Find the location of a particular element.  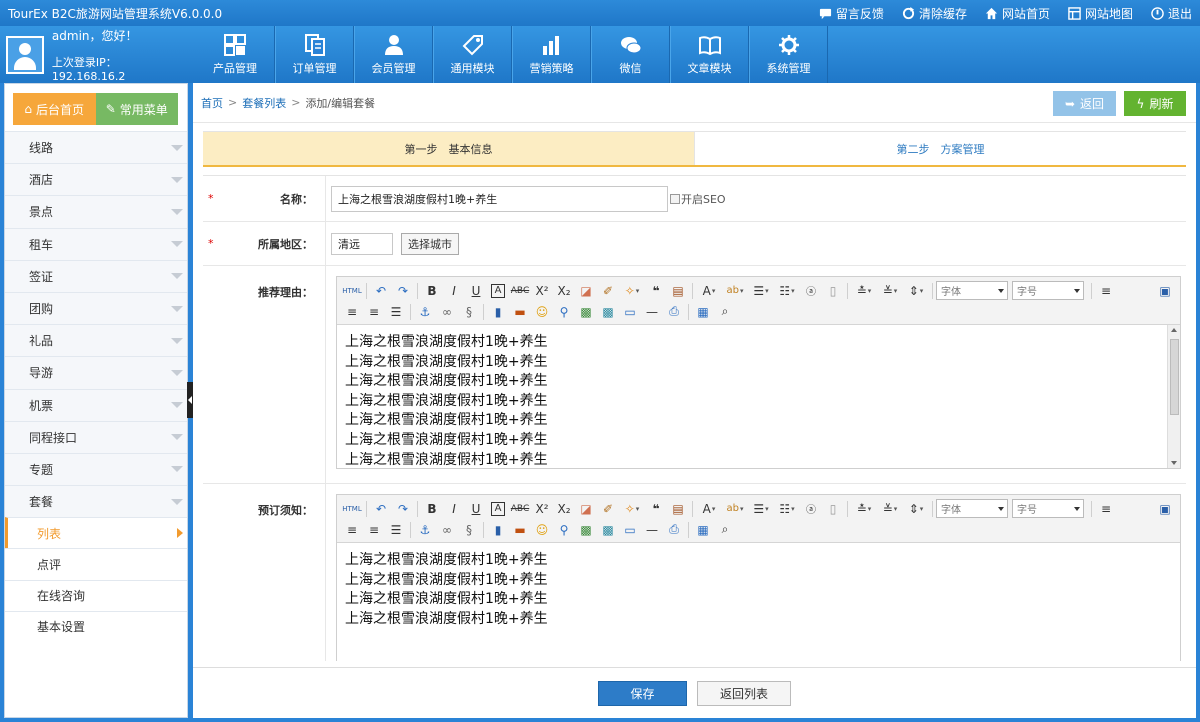

redo-icon: ↷ is located at coordinates (403, 291).